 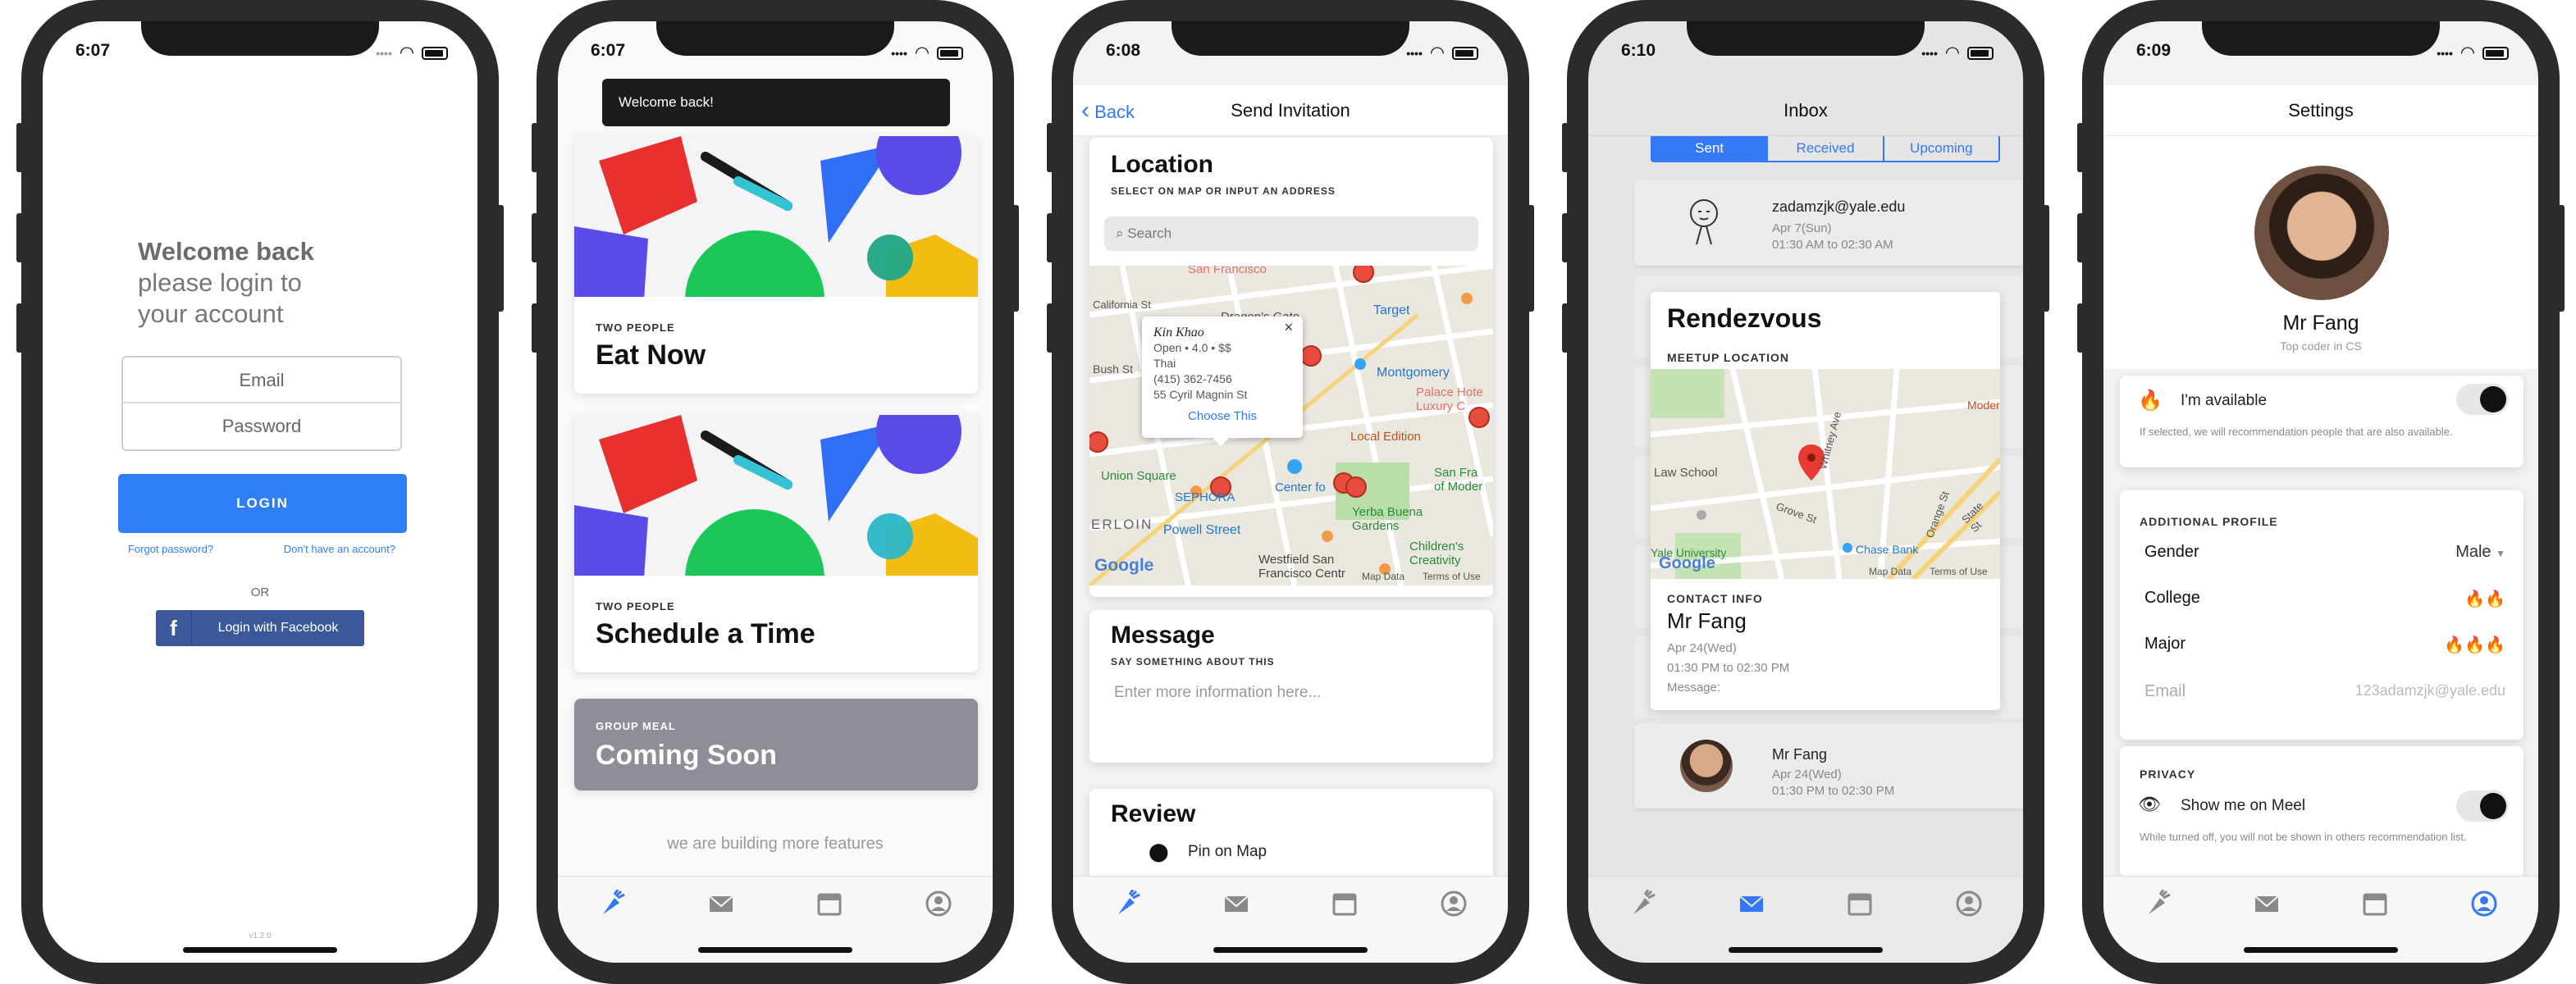 I want to click on default-avatar-icon, so click(x=1704, y=222).